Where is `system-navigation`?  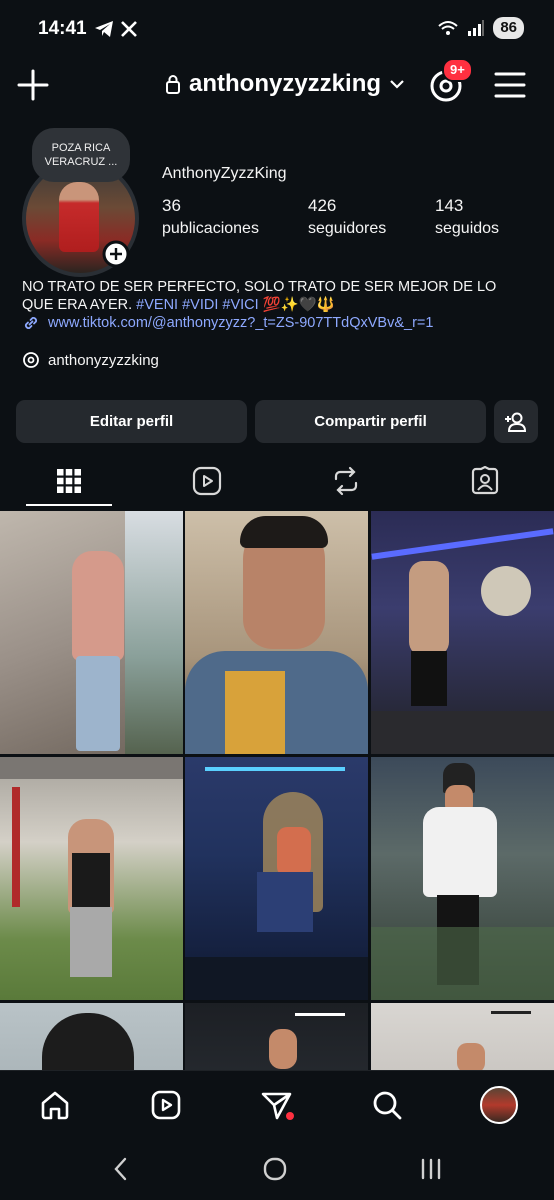 system-navigation is located at coordinates (277, 1168).